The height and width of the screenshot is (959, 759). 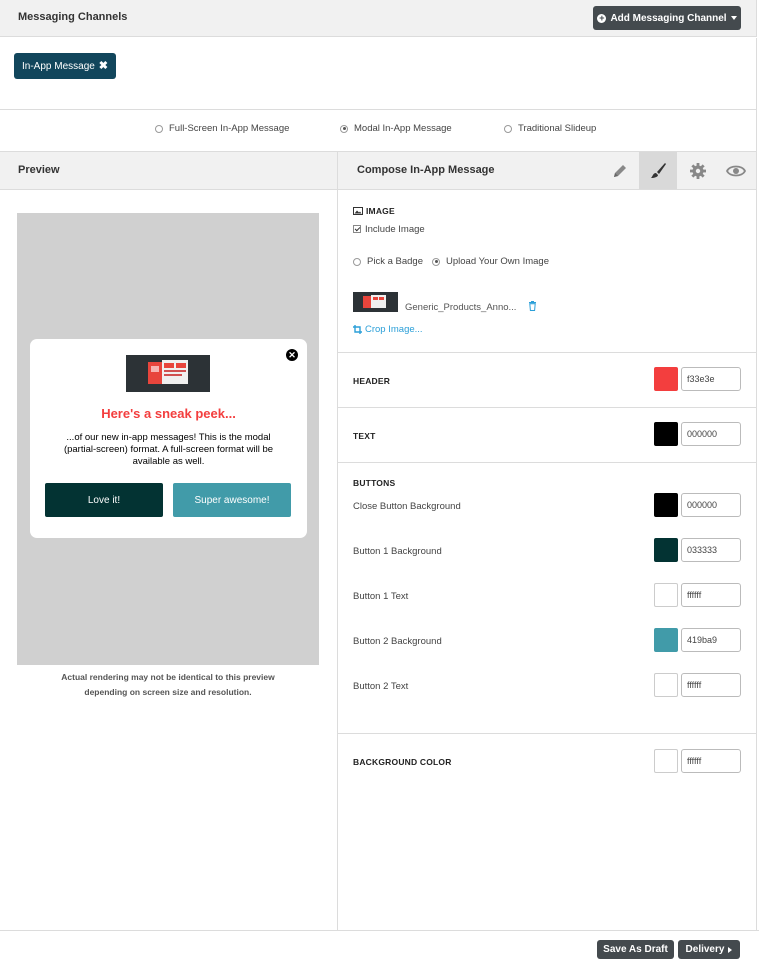 I want to click on image-section-title: IMAGE, so click(x=374, y=211).